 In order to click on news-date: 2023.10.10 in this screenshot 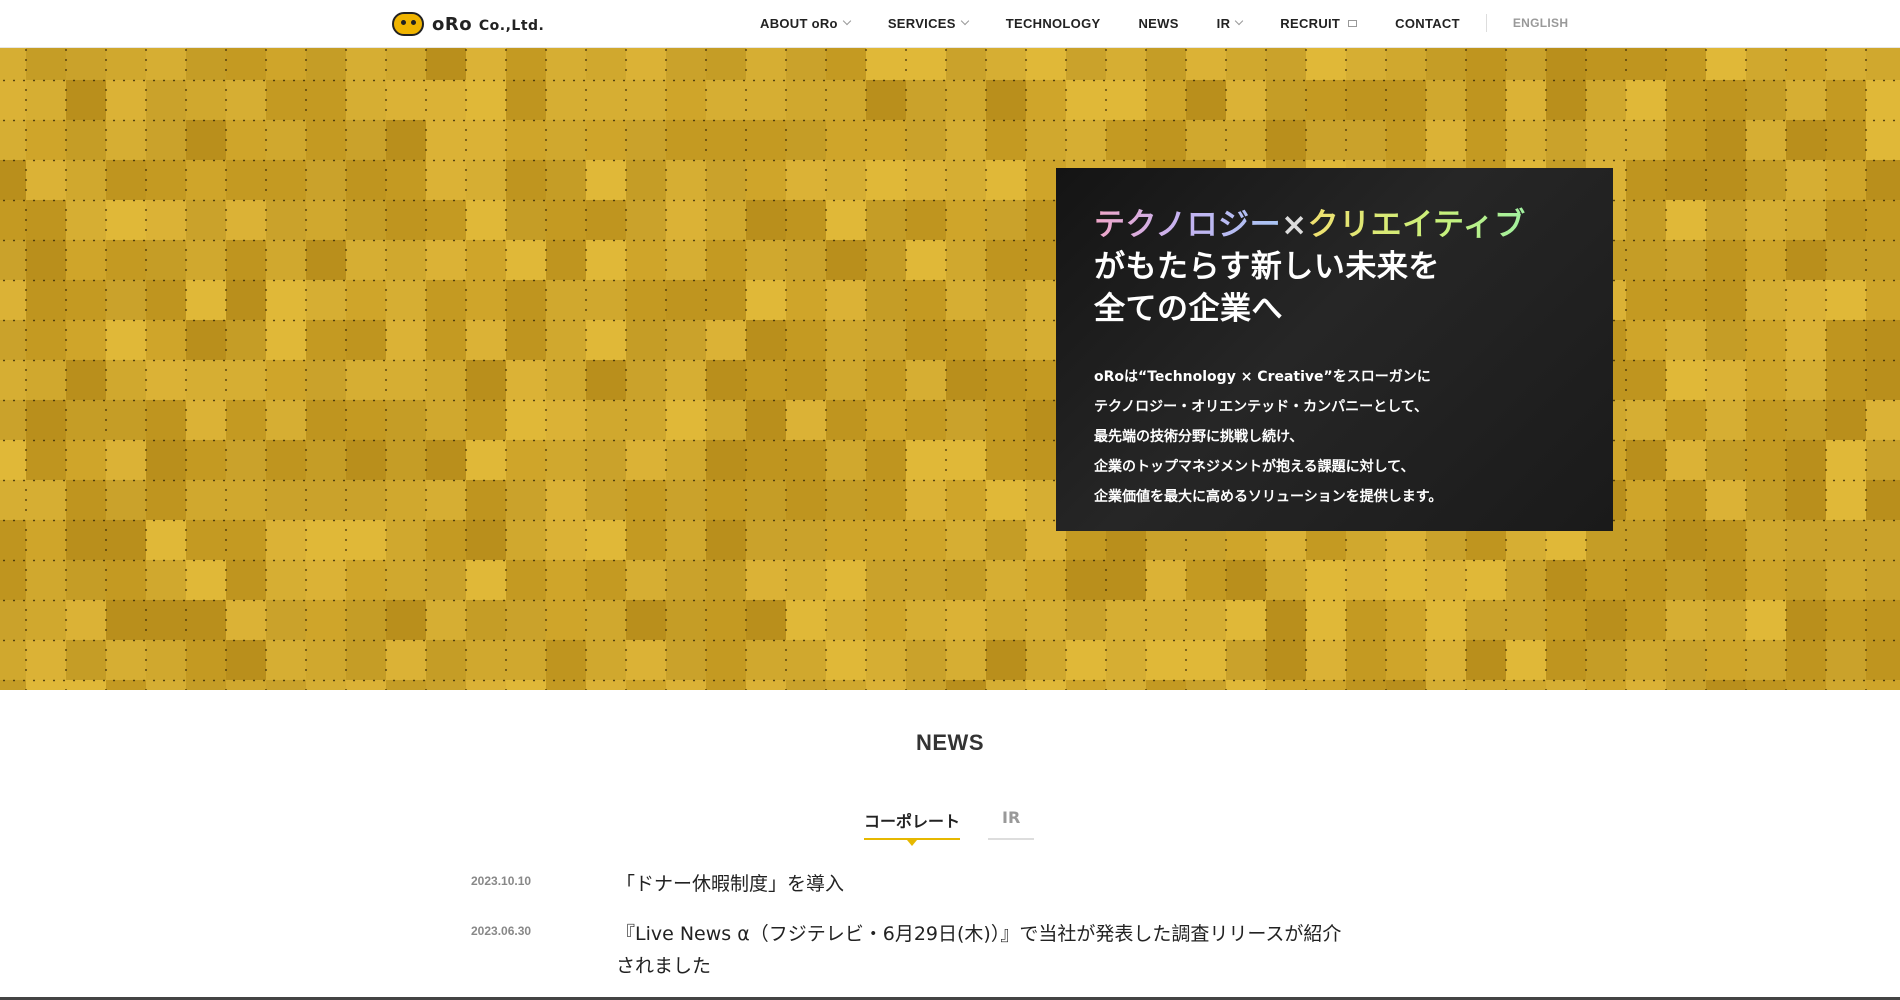, I will do `click(501, 881)`.